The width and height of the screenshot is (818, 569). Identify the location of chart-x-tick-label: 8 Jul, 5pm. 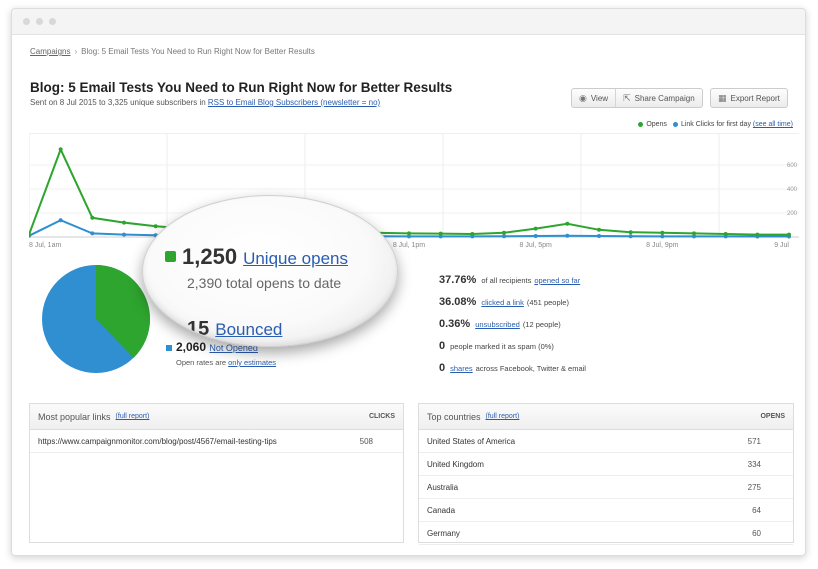
(536, 245).